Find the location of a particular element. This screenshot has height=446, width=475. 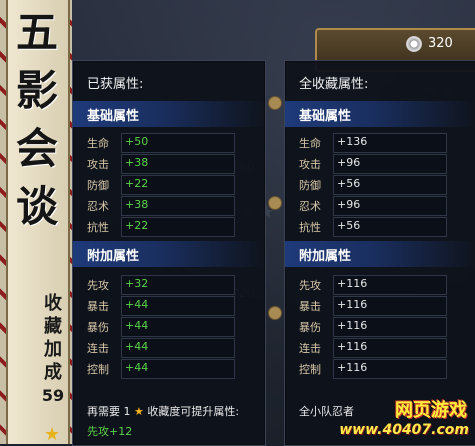

watermark-title: 网页游戏 is located at coordinates (431, 410).